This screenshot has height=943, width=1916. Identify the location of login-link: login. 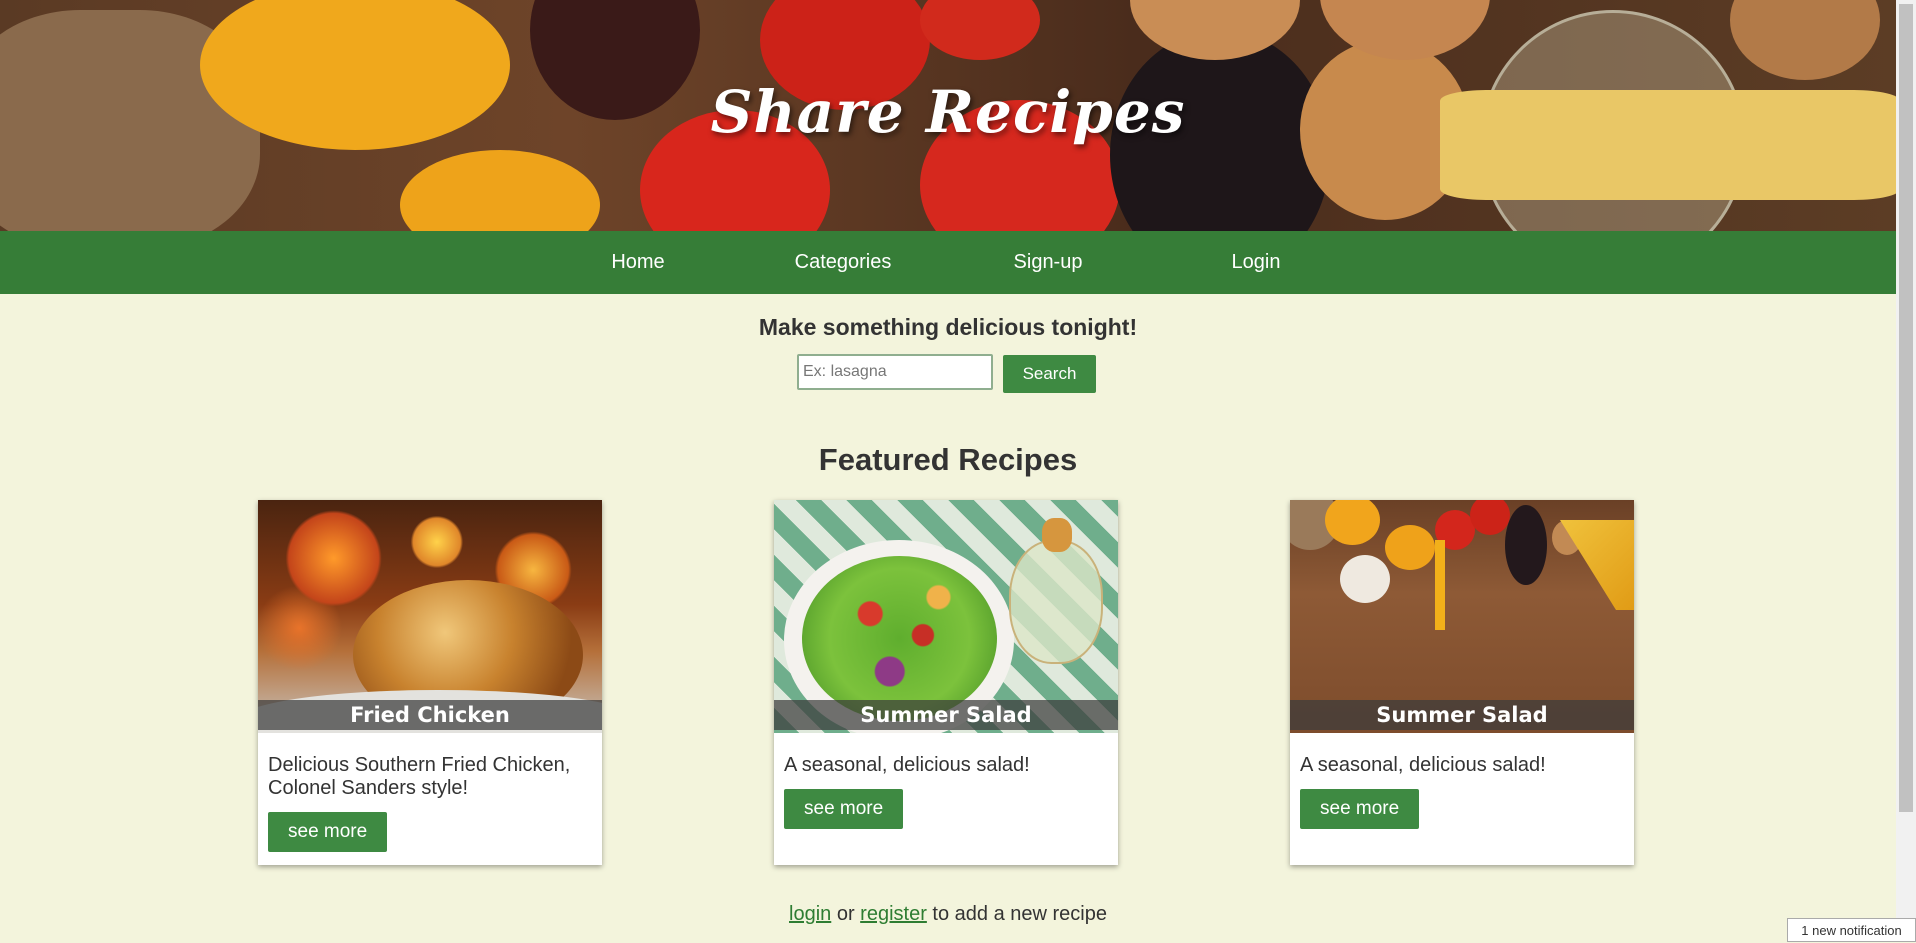
(810, 914).